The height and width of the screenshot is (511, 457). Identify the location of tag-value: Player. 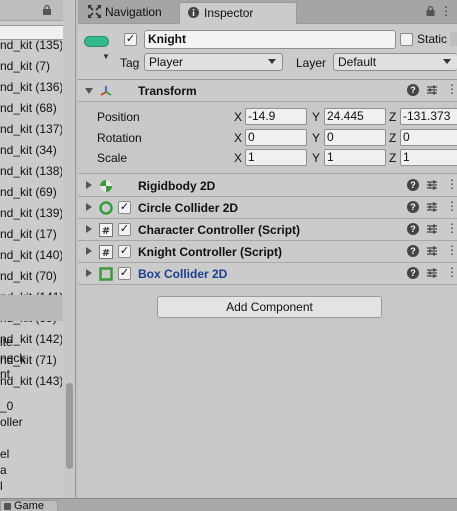
(166, 62).